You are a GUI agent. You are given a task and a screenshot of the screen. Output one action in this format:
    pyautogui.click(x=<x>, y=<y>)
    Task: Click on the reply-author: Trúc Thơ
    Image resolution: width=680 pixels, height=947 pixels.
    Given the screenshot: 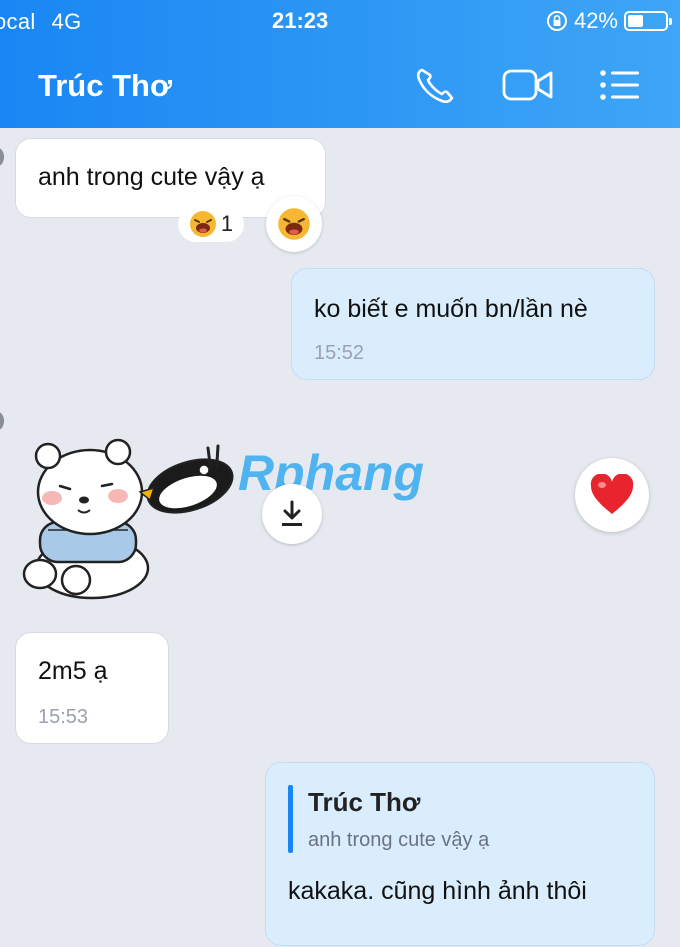 What is the action you would take?
    pyautogui.click(x=364, y=802)
    